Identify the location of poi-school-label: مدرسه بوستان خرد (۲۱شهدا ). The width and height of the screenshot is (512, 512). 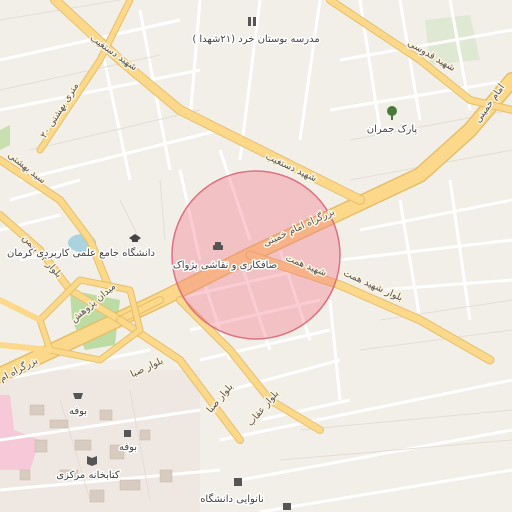
(255, 39).